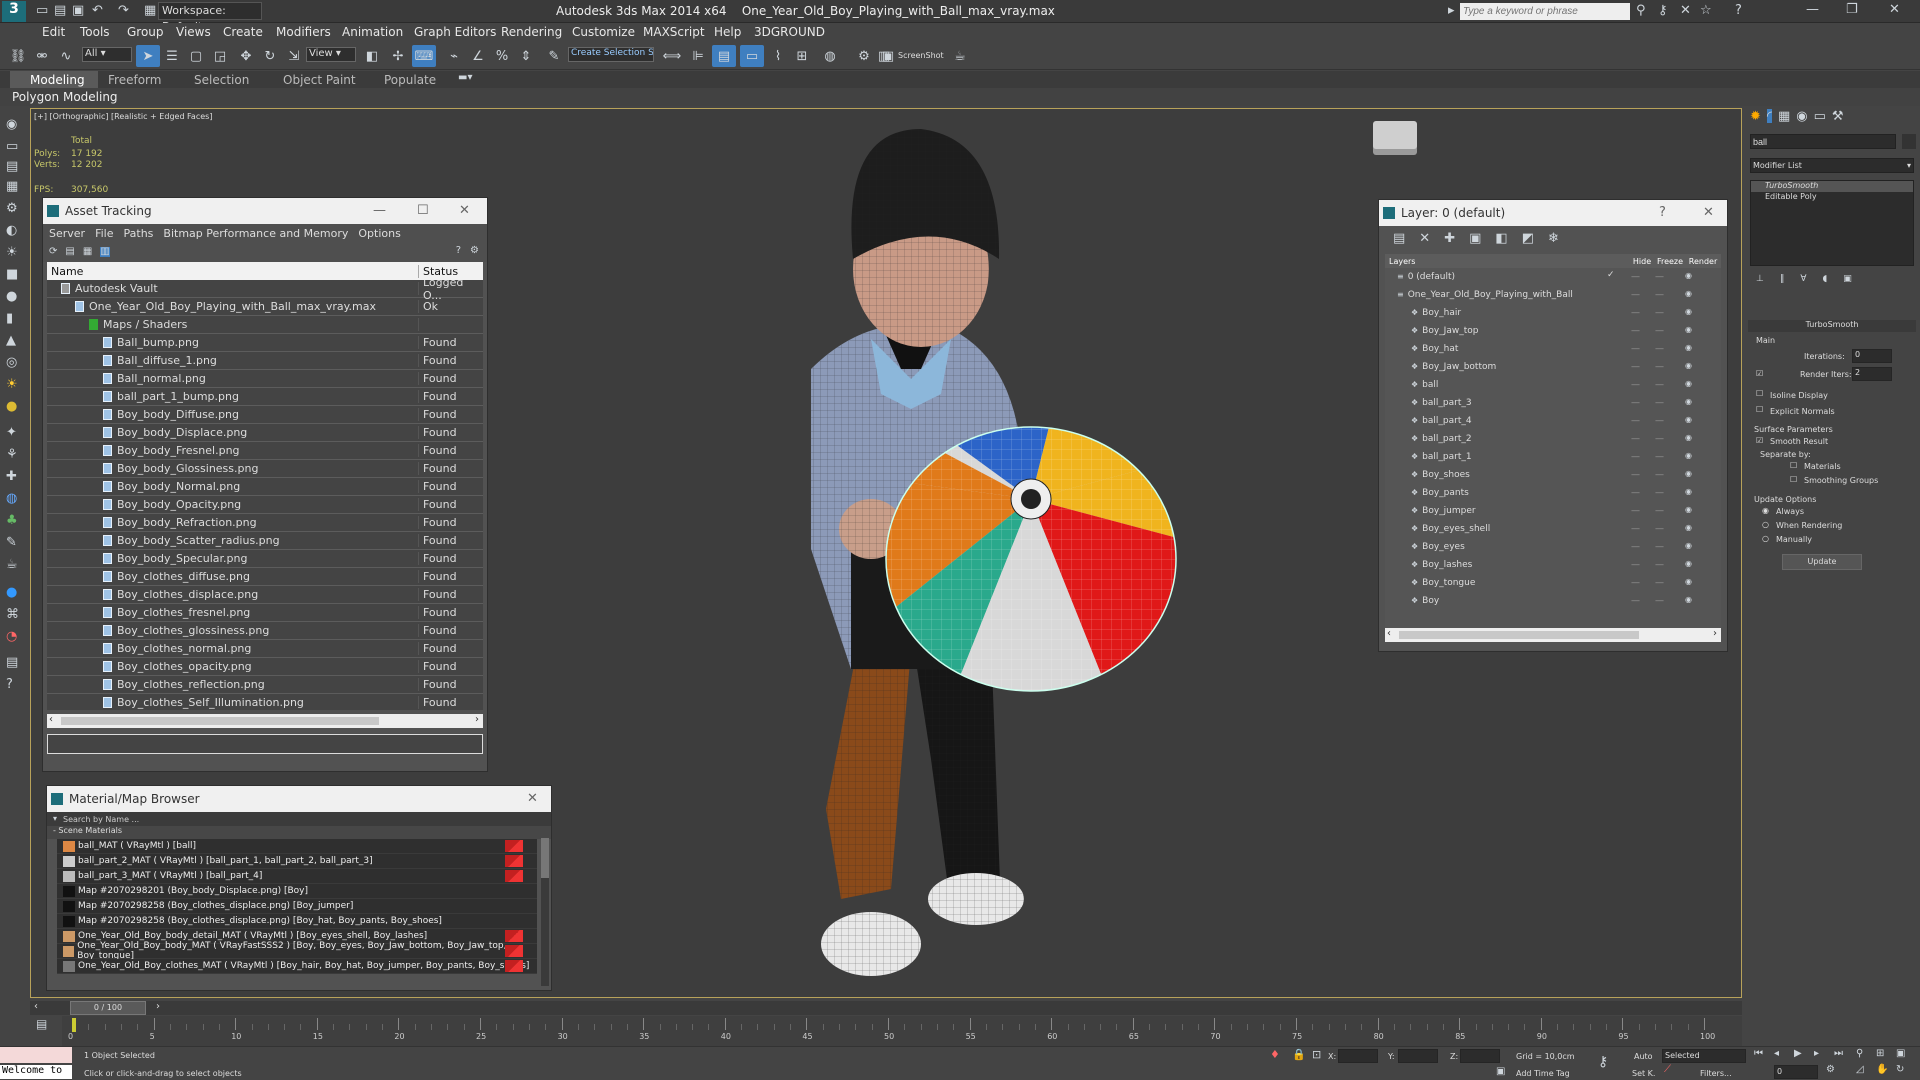 The image size is (1920, 1080). What do you see at coordinates (220, 56) in the screenshot?
I see `window-crossing-icon: ◲` at bounding box center [220, 56].